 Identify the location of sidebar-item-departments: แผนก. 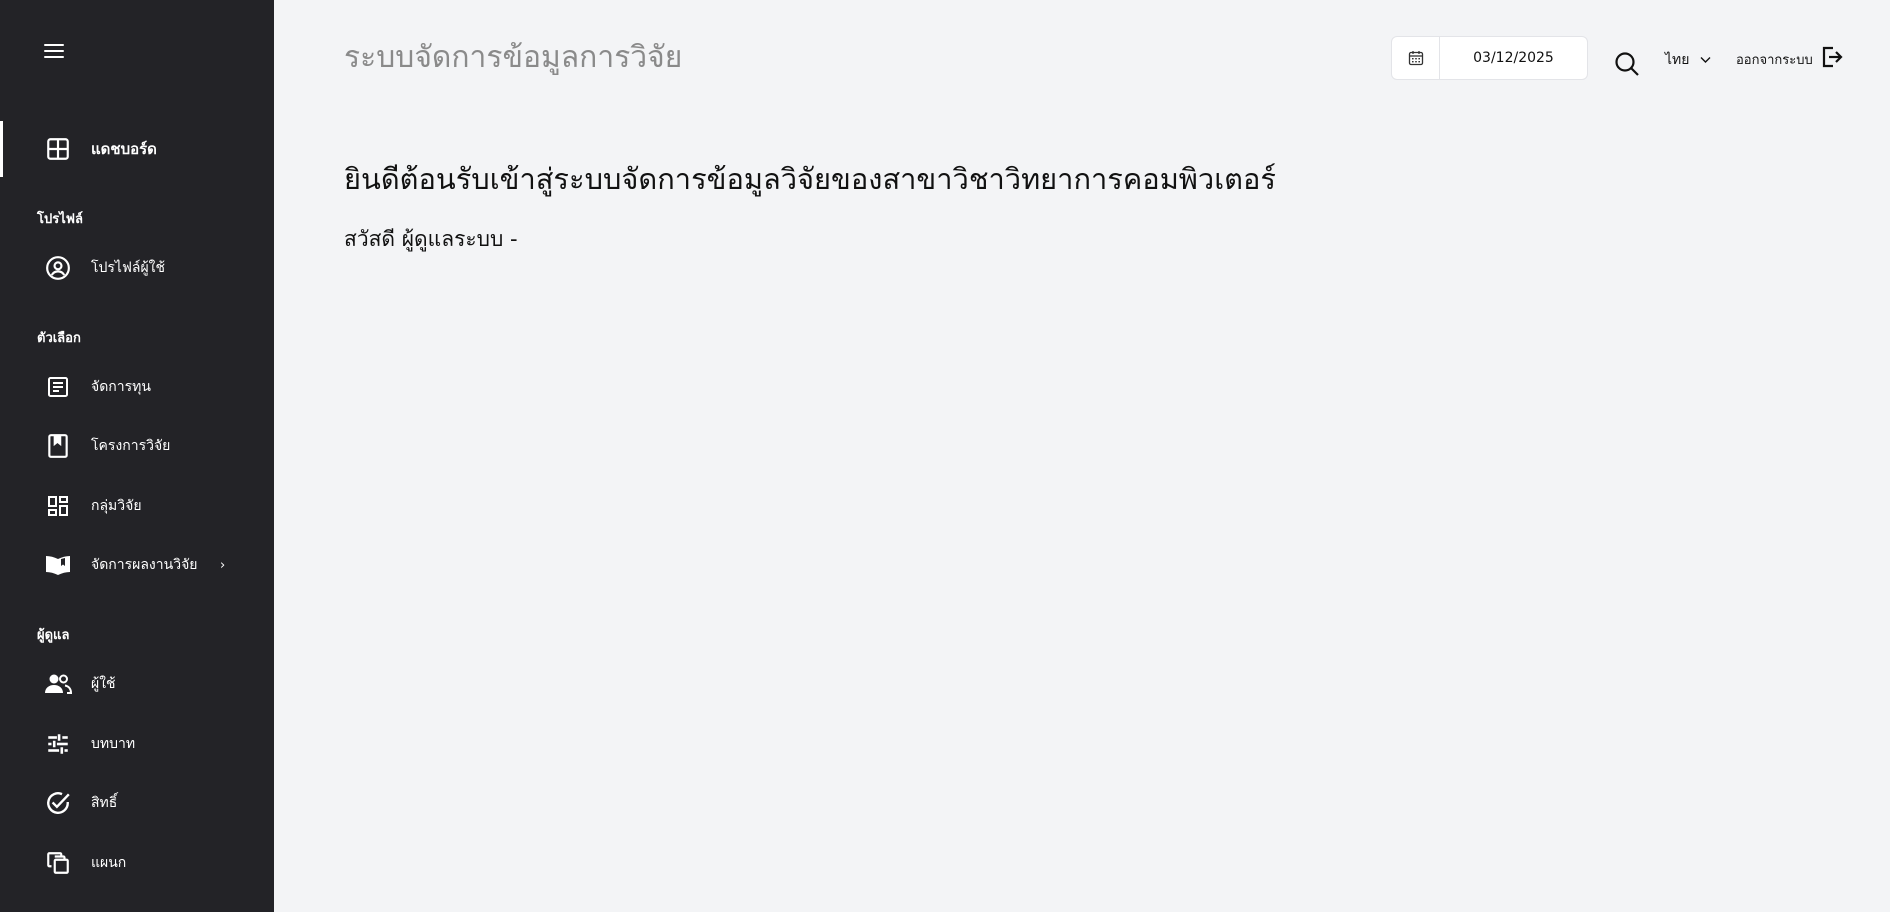
(137, 863).